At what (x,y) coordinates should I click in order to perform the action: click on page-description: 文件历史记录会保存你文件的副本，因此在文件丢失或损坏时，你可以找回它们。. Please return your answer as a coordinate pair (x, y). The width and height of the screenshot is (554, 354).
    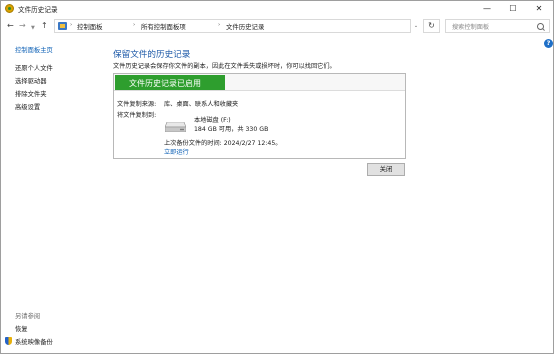
    Looking at the image, I should click on (224, 66).